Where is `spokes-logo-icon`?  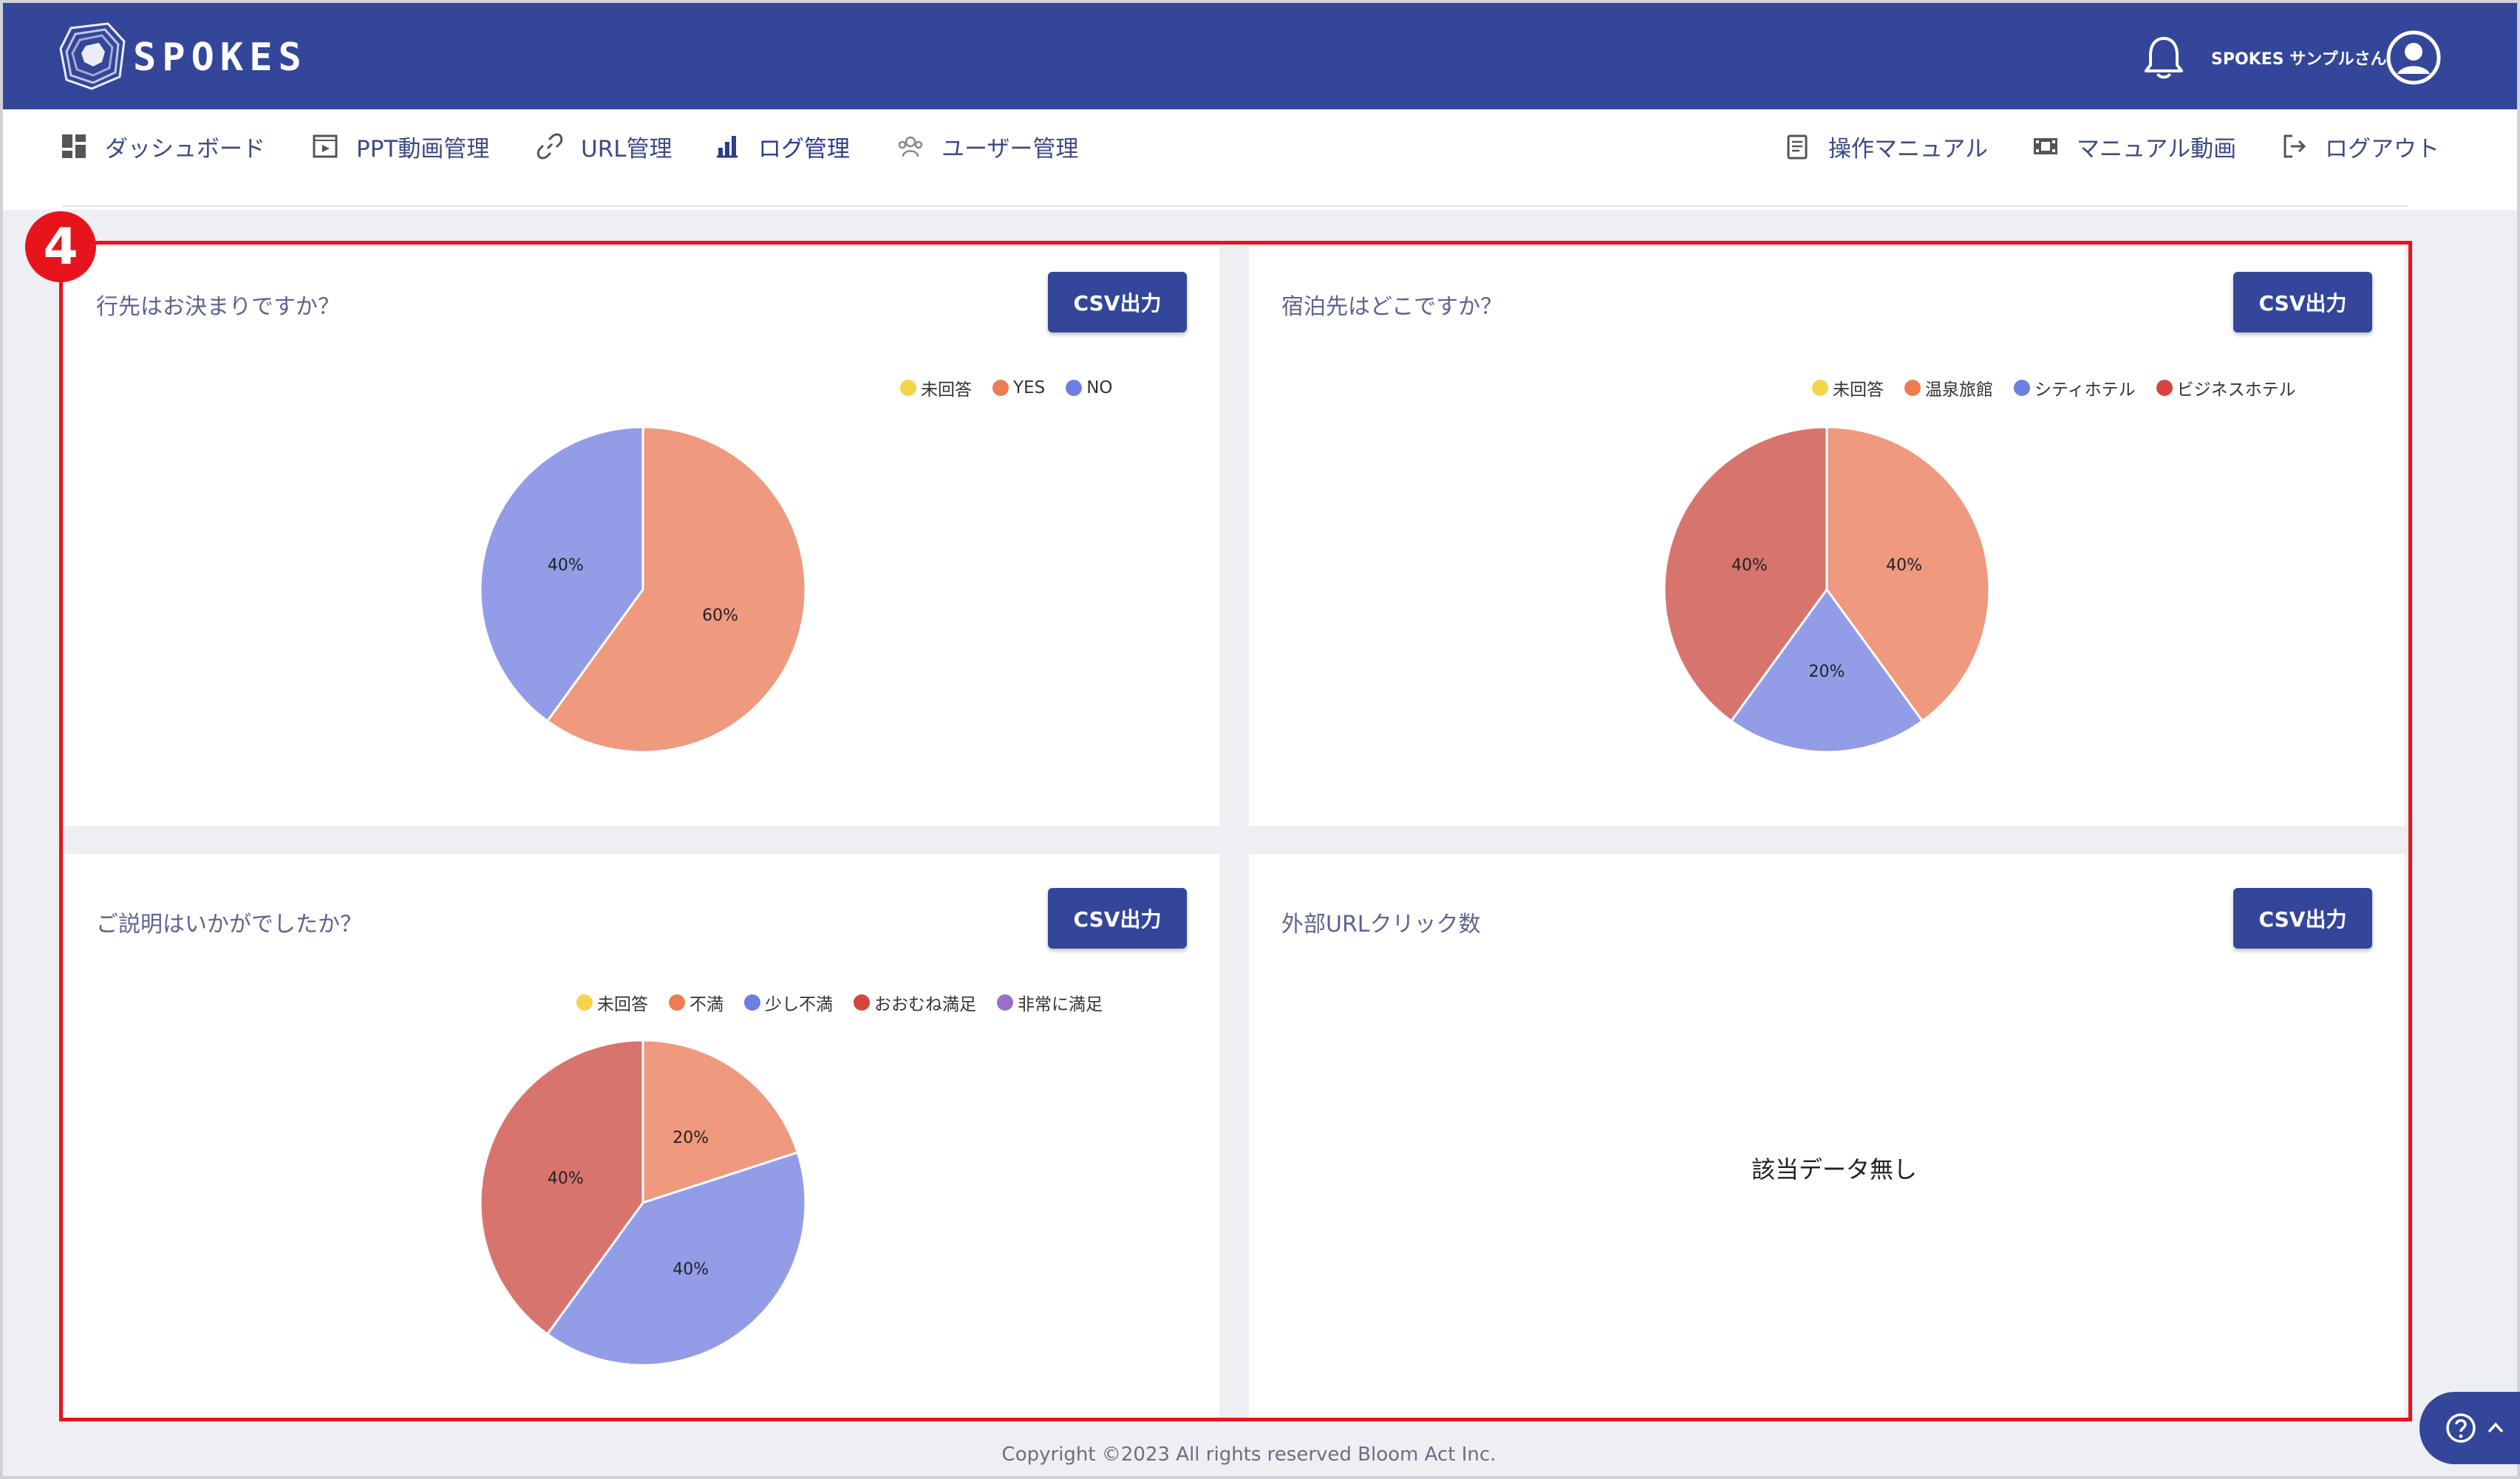
spokes-logo-icon is located at coordinates (93, 56).